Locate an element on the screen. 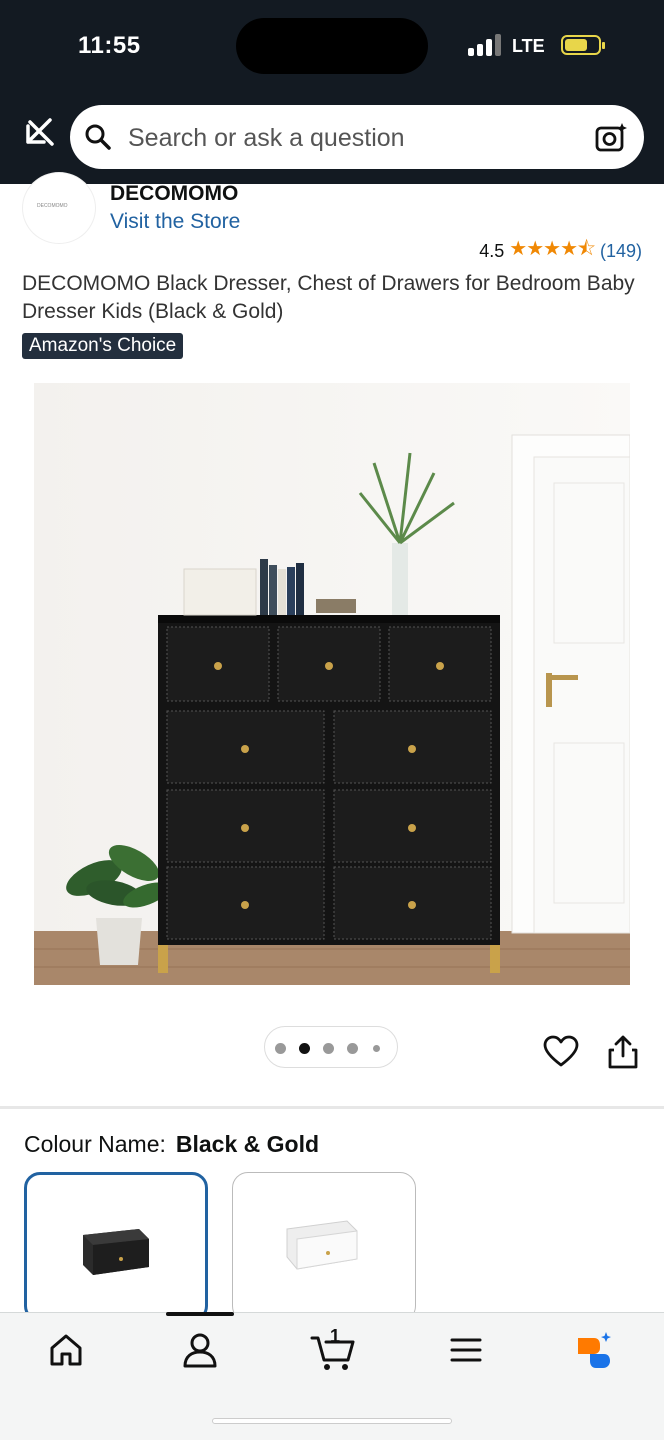  search-bar: Search or ask a question is located at coordinates (357, 137).